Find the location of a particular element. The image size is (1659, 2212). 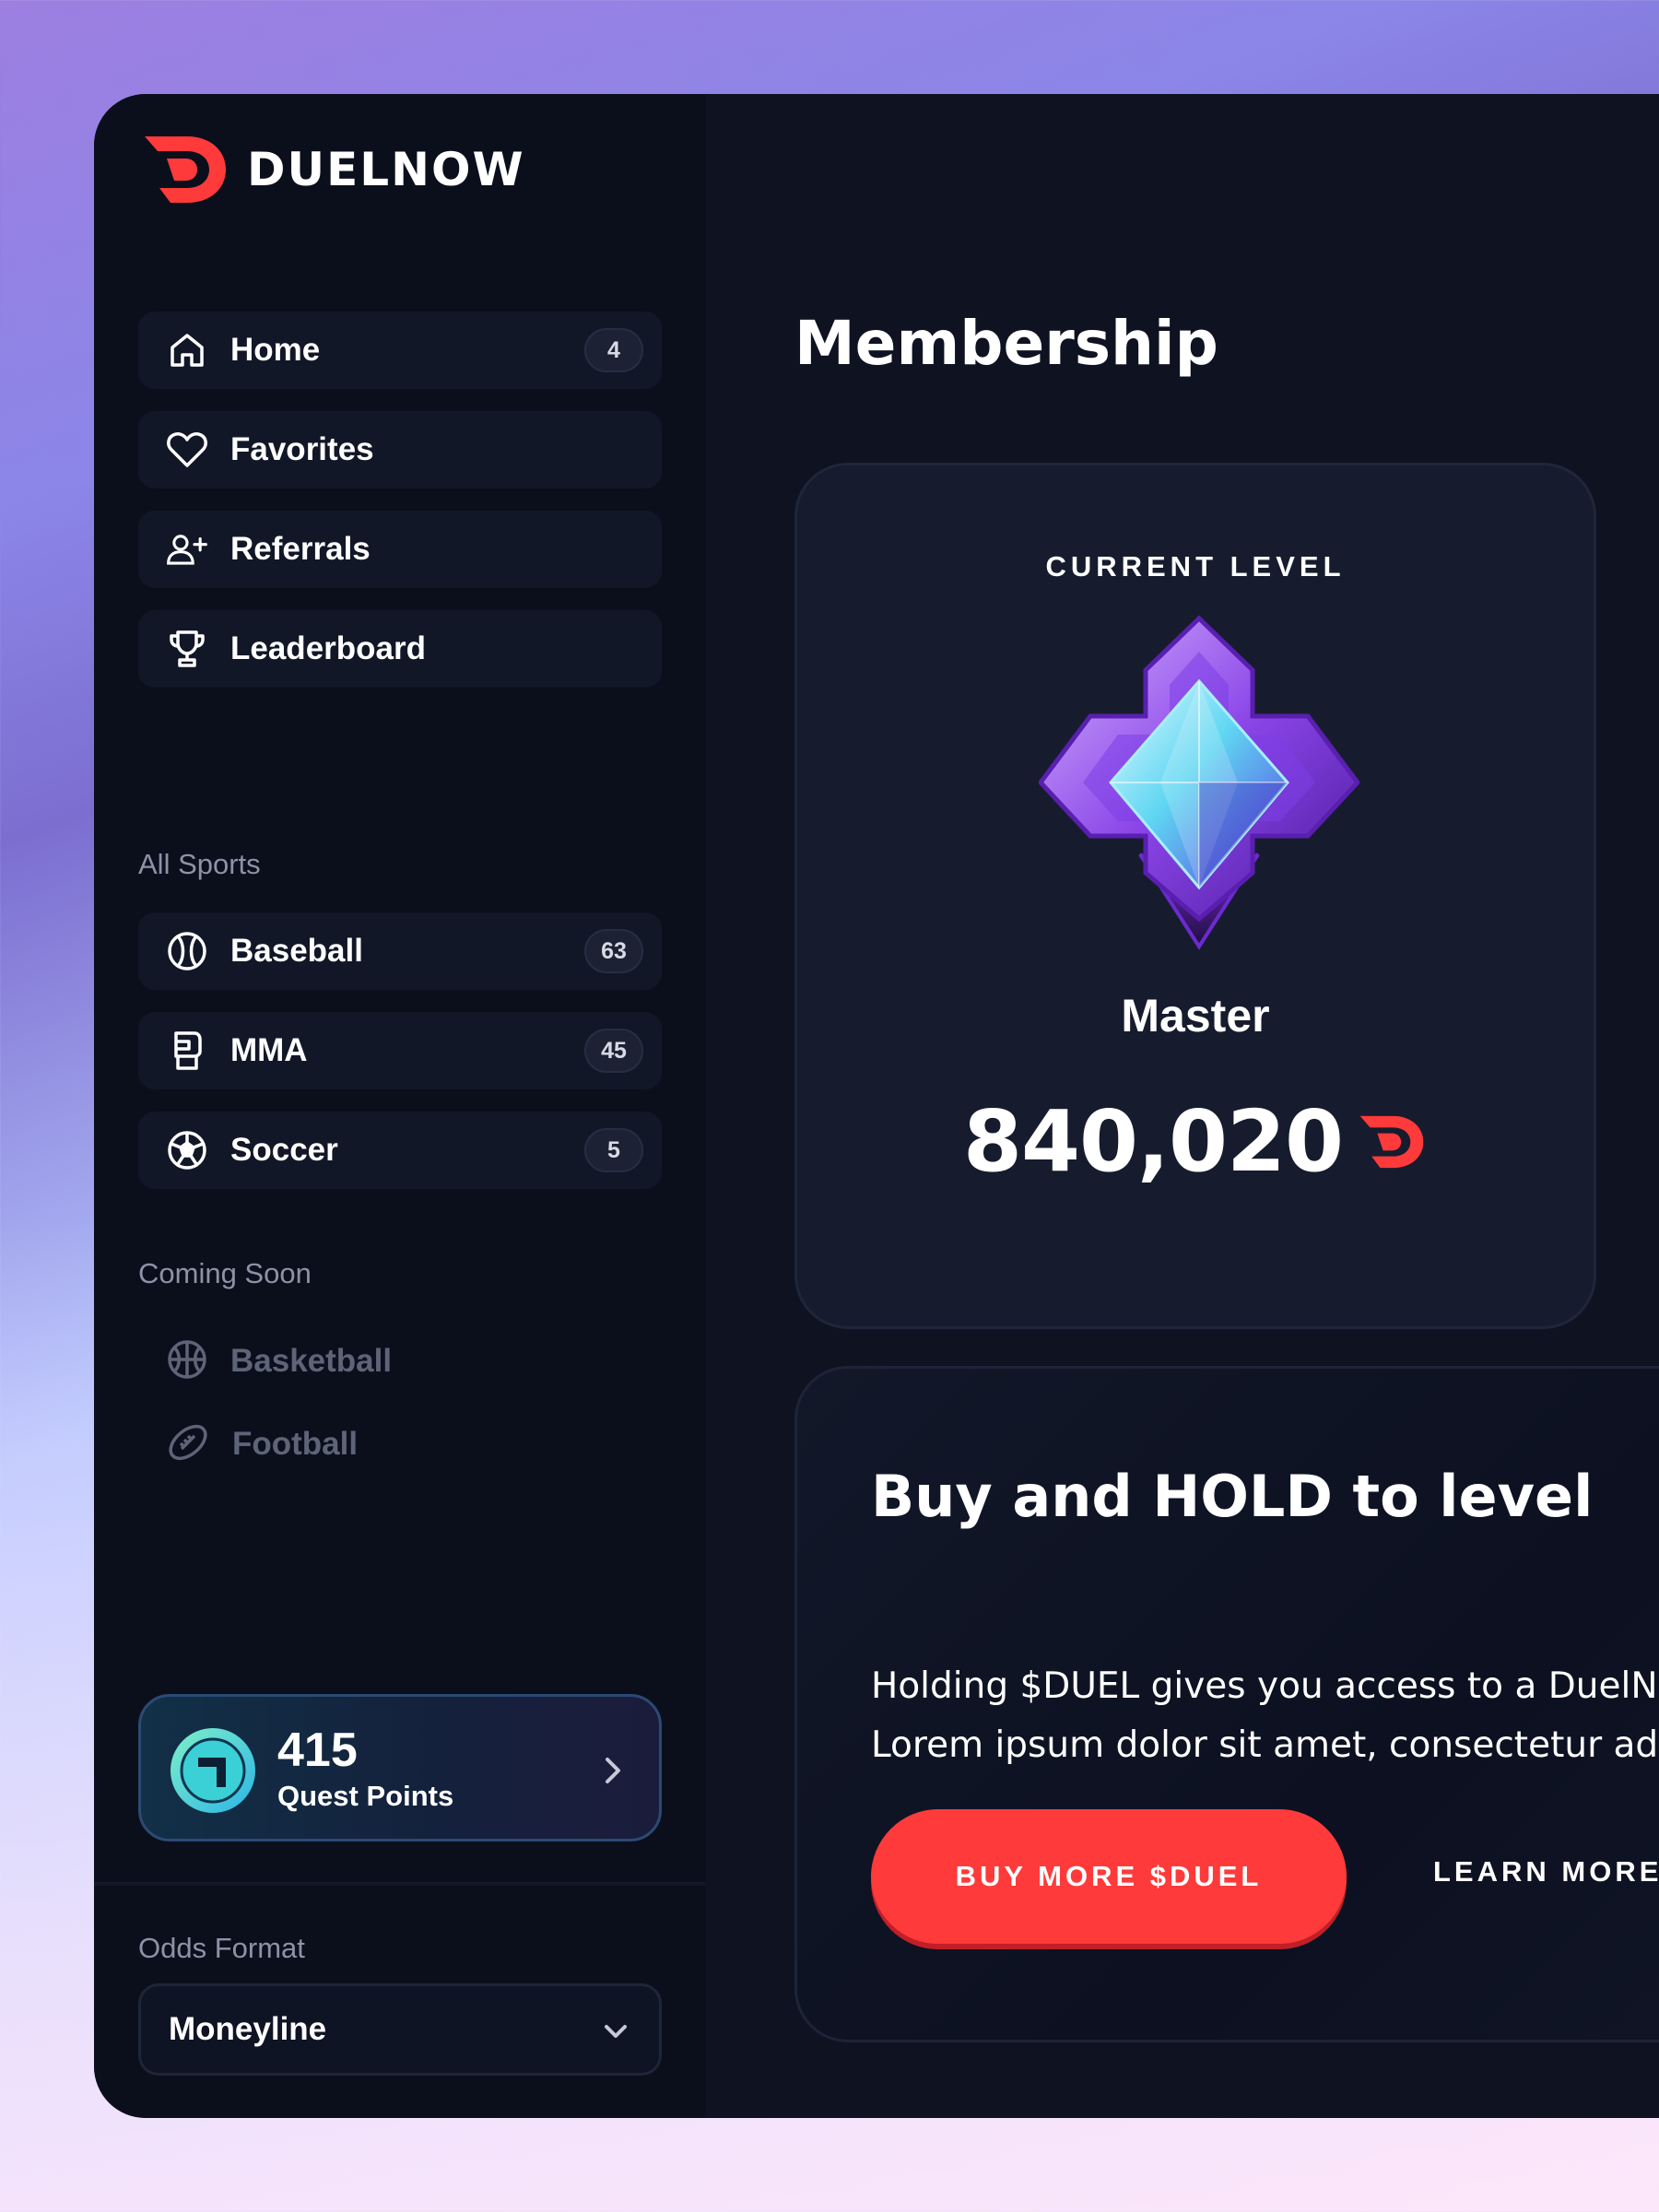

current-level-kicker: CURRENT LEVEL is located at coordinates (1195, 566).